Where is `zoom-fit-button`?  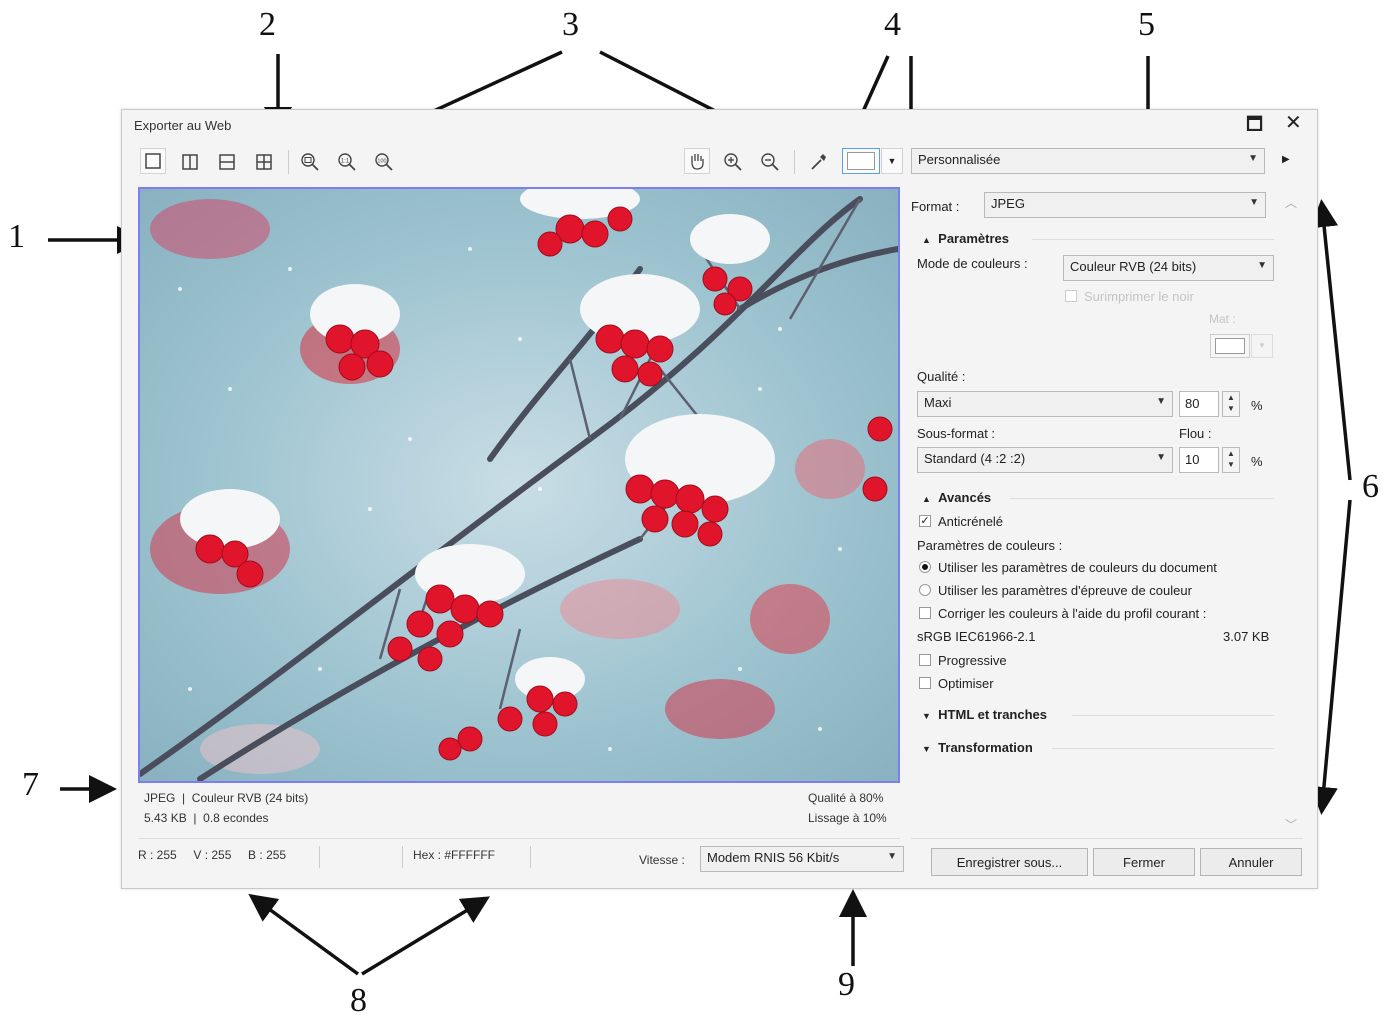
zoom-fit-button is located at coordinates (310, 162).